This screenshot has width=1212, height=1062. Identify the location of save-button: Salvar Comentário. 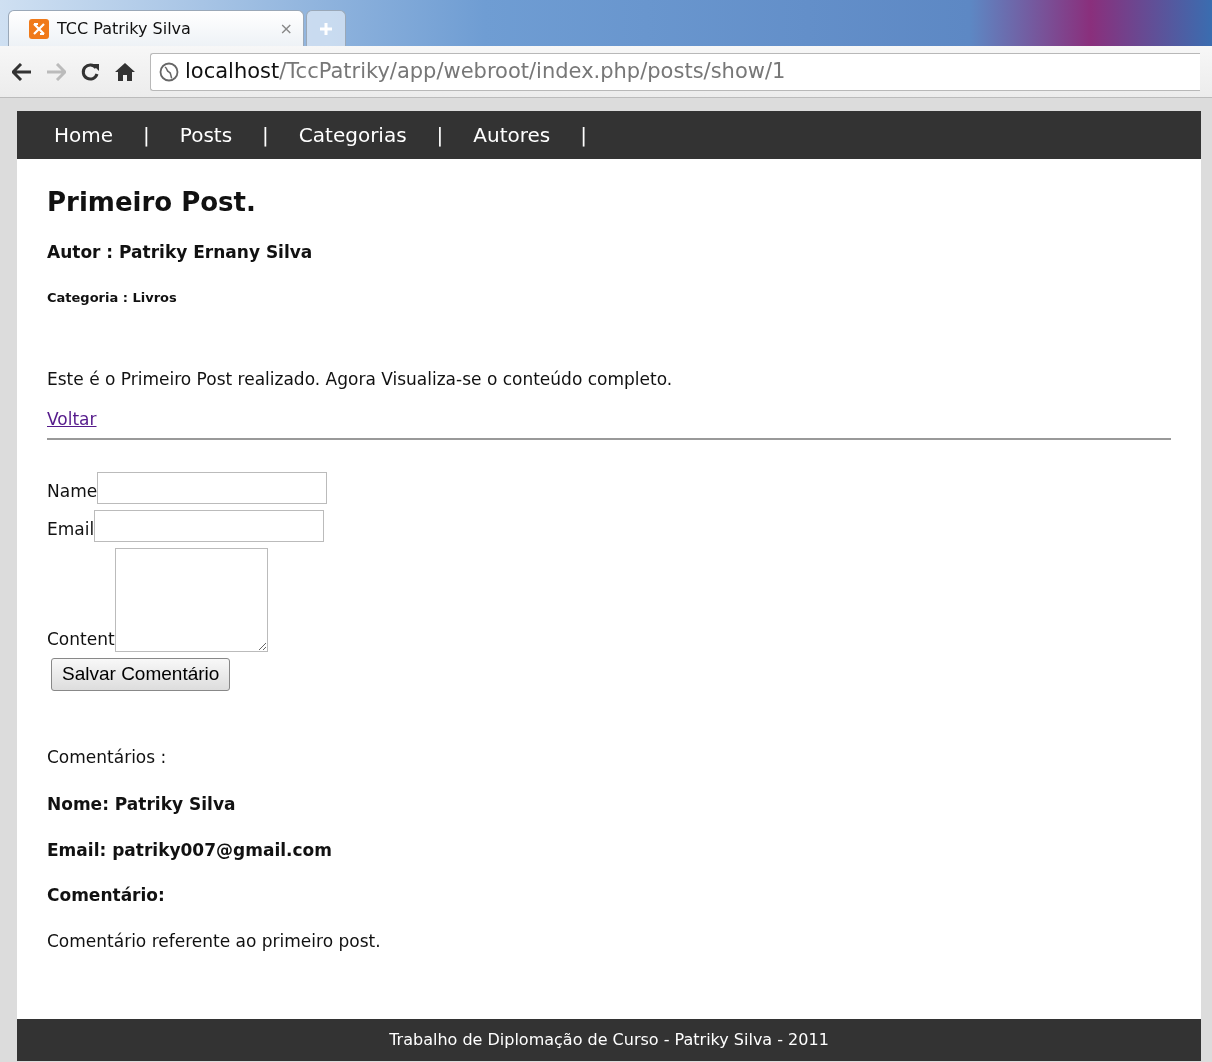
(141, 674).